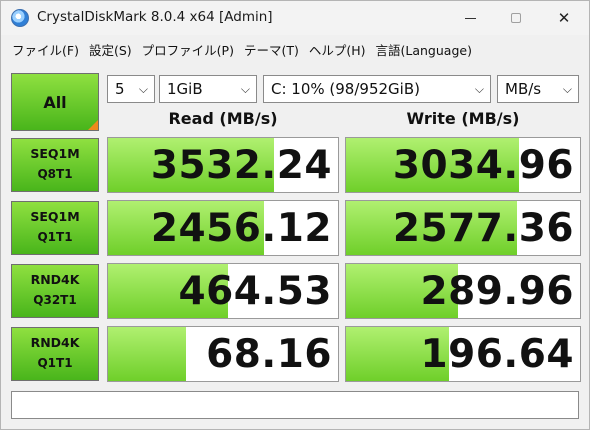 This screenshot has width=590, height=430. Describe the element at coordinates (188, 49) in the screenshot. I see `menu-profile: プロファイル(P)` at that location.